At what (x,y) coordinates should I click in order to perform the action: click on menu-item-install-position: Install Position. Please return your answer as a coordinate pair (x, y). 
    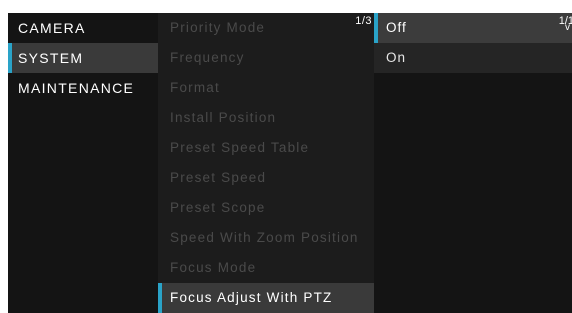
    Looking at the image, I should click on (266, 118).